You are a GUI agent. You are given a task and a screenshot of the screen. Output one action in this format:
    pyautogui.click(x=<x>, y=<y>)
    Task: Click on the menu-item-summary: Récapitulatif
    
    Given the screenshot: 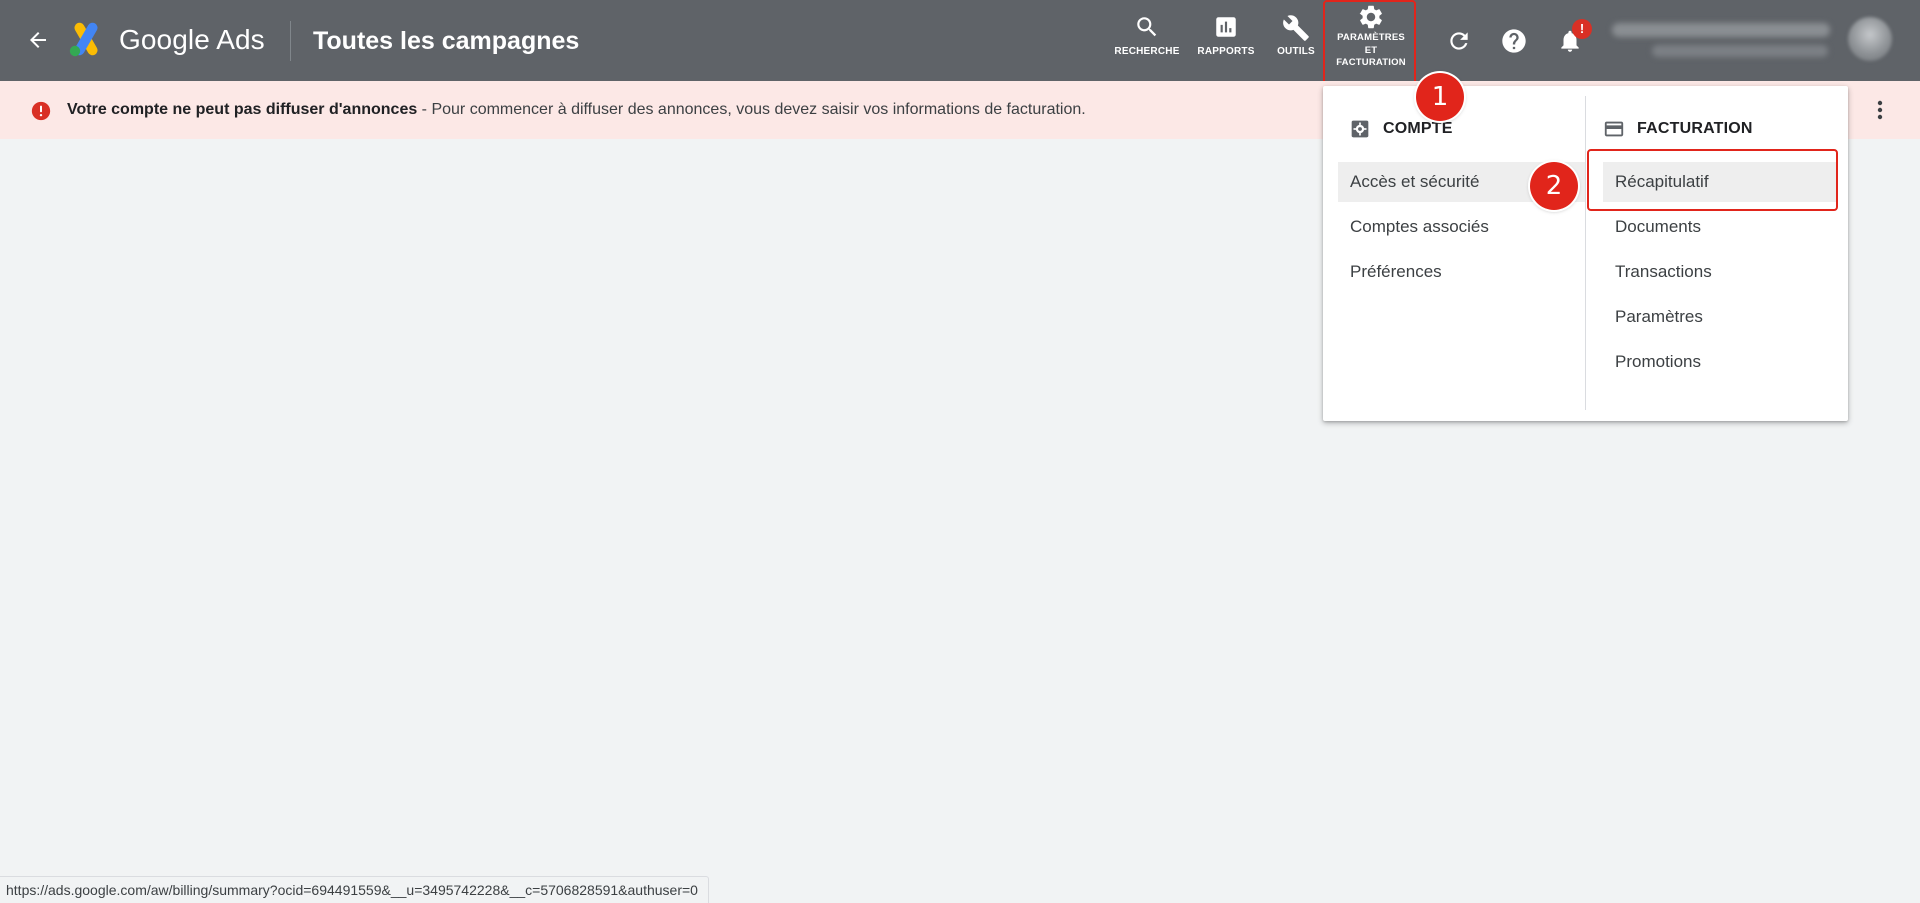 What is the action you would take?
    pyautogui.click(x=1720, y=182)
    